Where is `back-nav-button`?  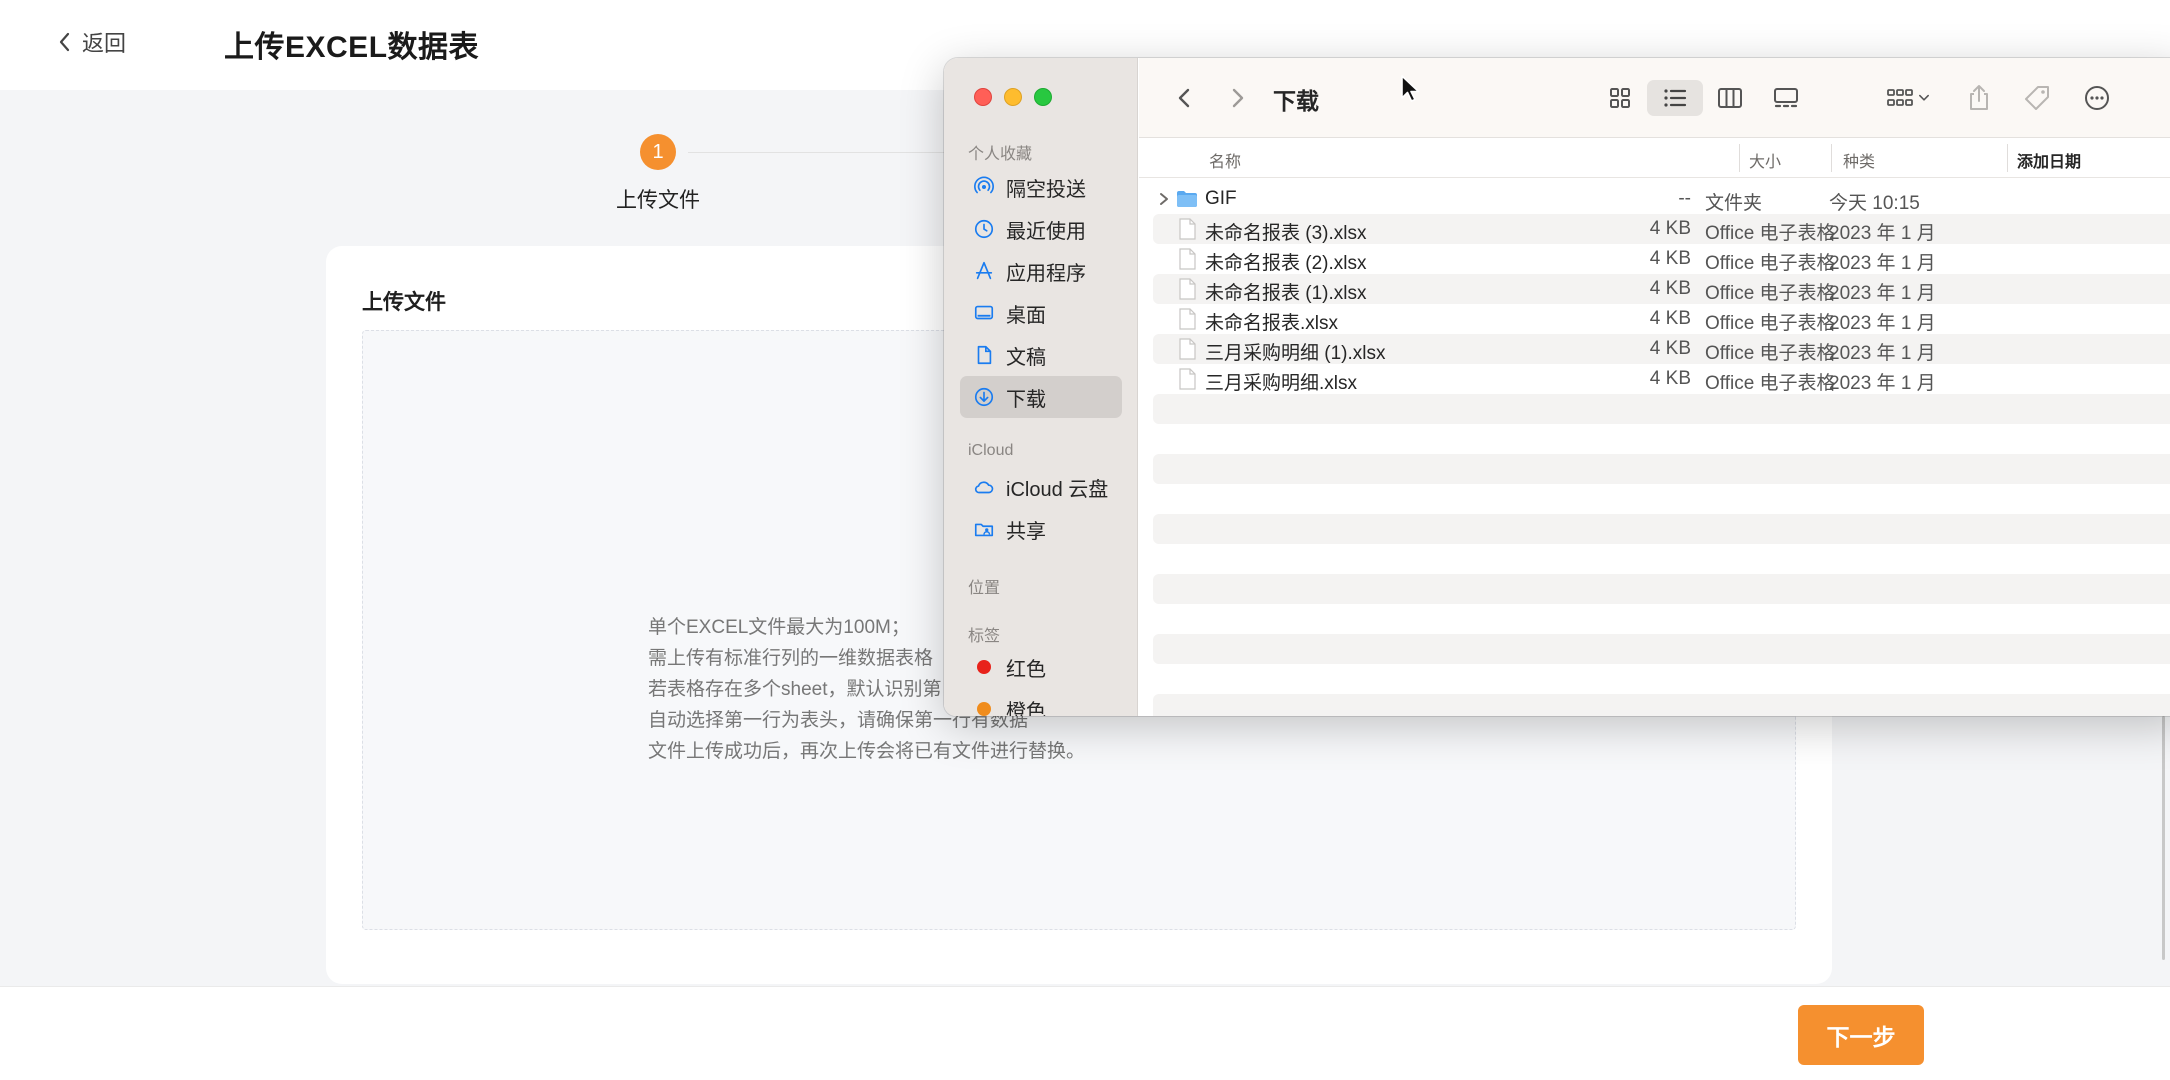 back-nav-button is located at coordinates (1185, 98).